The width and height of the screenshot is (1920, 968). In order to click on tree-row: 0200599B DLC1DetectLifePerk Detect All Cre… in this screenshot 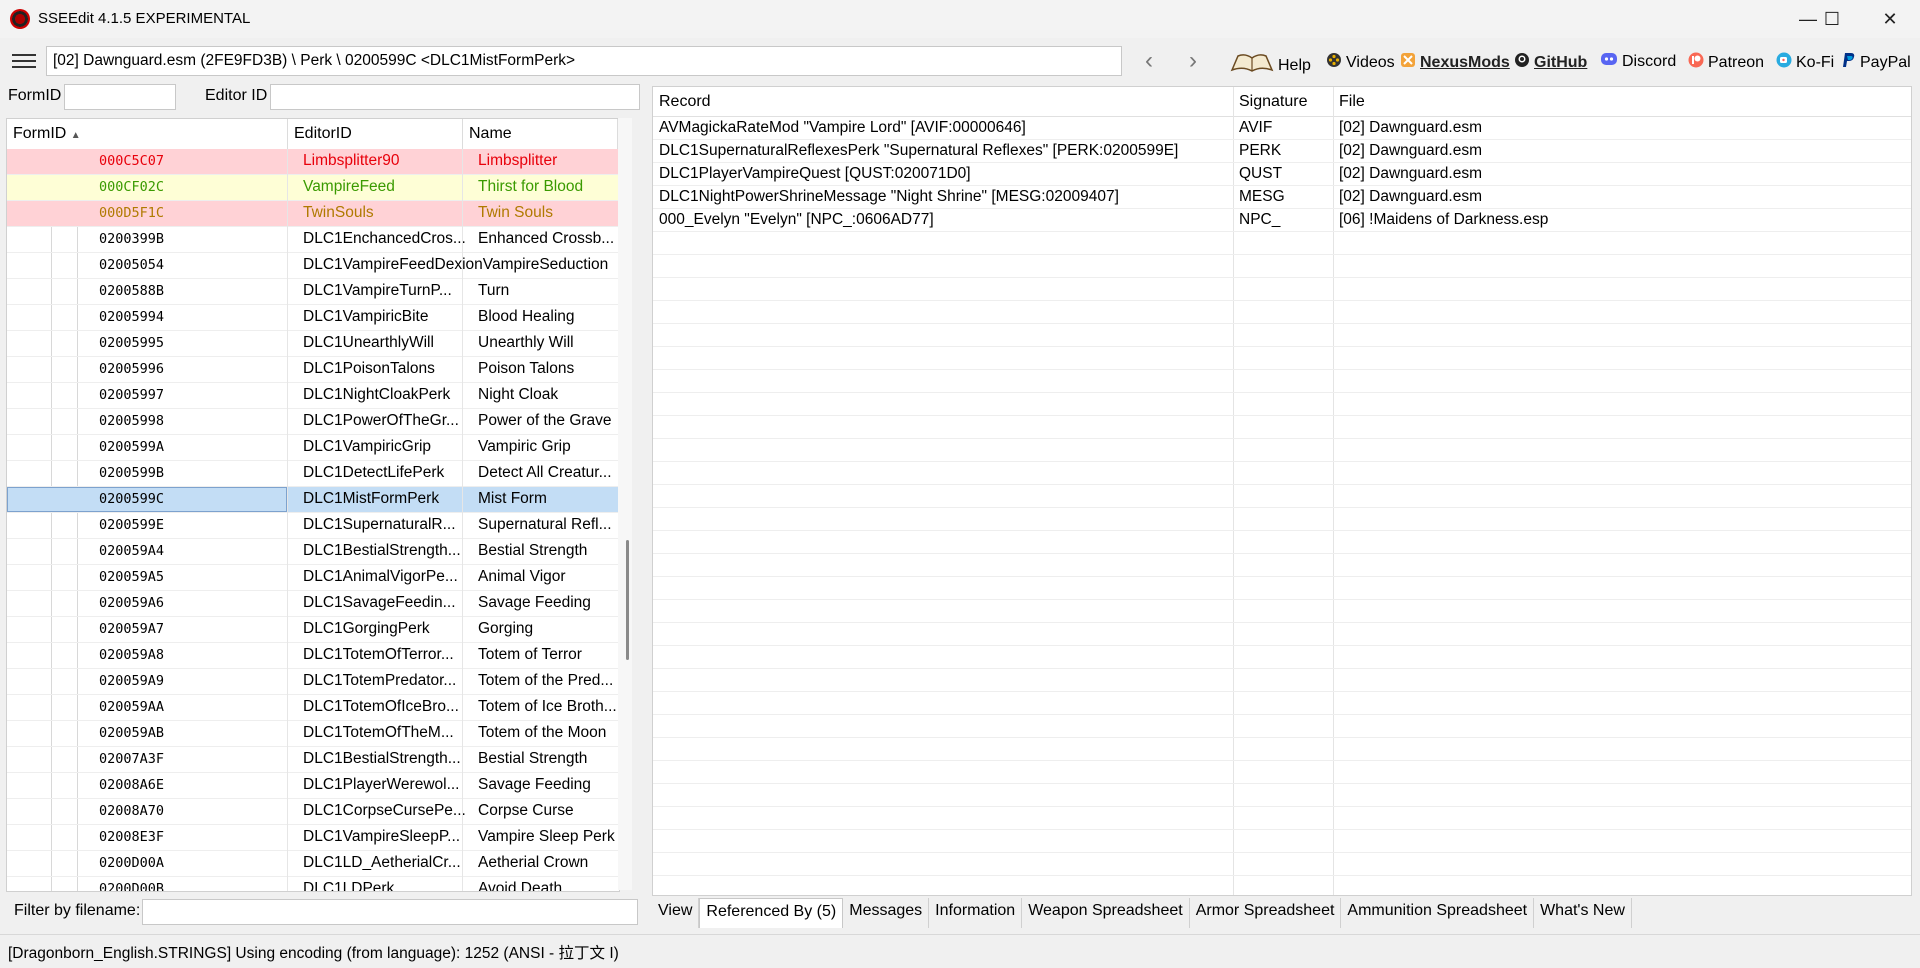, I will do `click(313, 474)`.